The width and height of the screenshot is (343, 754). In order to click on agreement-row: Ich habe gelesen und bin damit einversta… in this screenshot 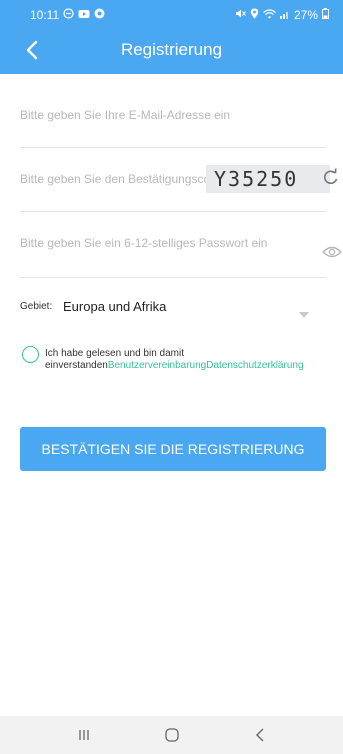, I will do `click(182, 366)`.